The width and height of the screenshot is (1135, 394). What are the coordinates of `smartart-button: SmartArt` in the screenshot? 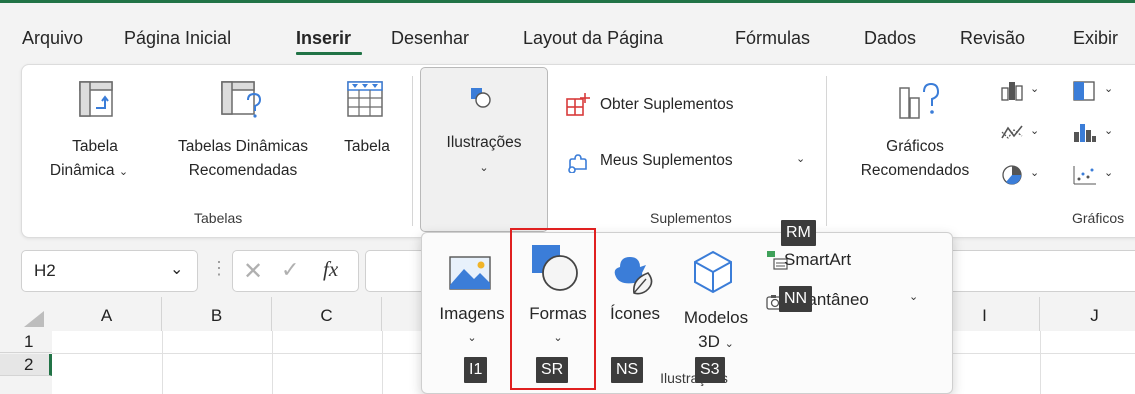 It's located at (826, 260).